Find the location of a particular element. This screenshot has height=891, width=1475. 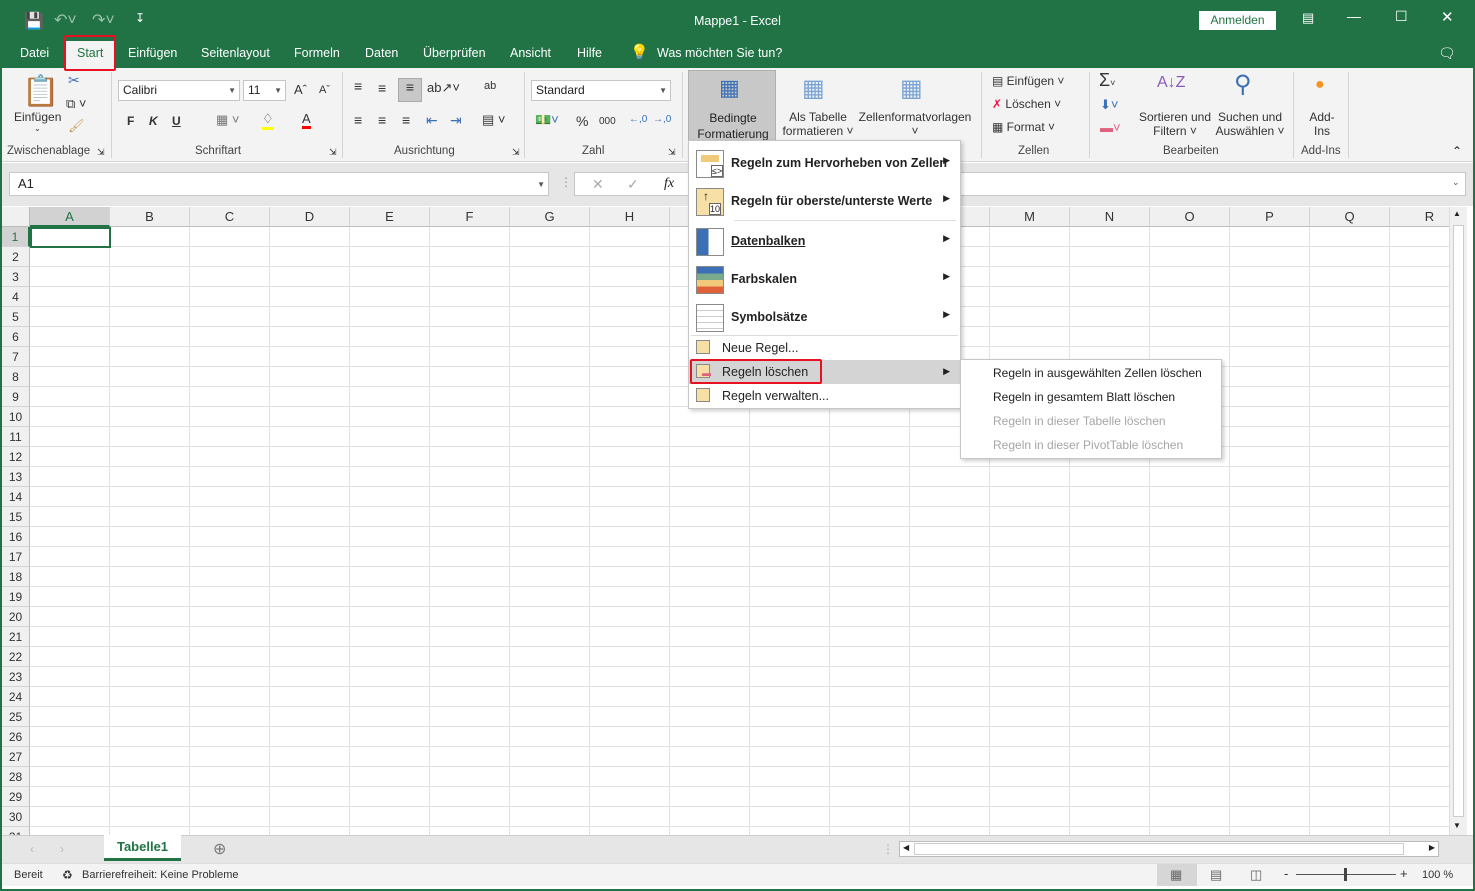

row-header-5: 5 is located at coordinates (16, 317).